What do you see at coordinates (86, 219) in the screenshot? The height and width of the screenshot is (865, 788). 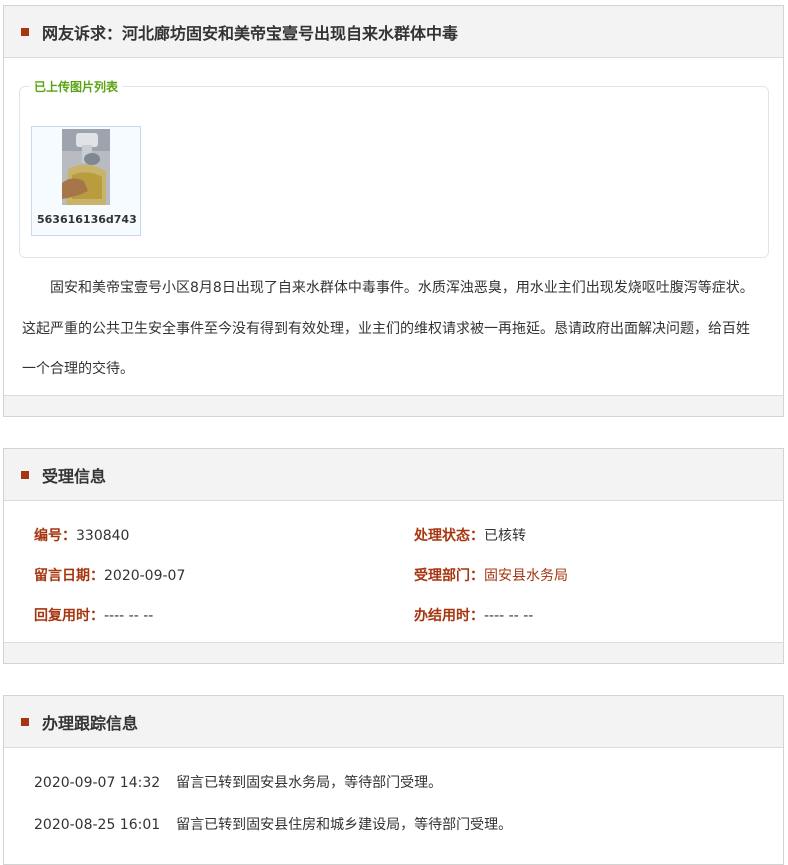 I see `image-filename: 563616136d743` at bounding box center [86, 219].